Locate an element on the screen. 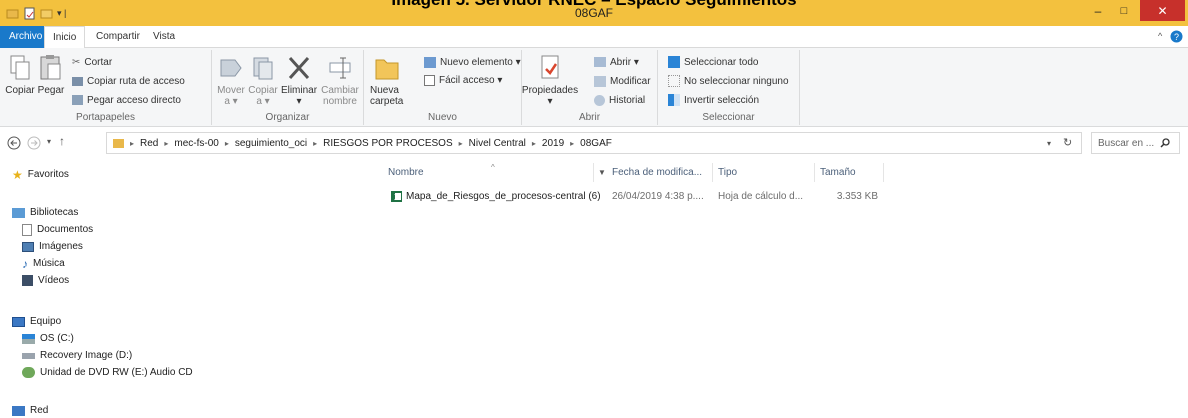 The height and width of the screenshot is (418, 1188). breadcrumb-item: seguimiento_oci is located at coordinates (271, 143).